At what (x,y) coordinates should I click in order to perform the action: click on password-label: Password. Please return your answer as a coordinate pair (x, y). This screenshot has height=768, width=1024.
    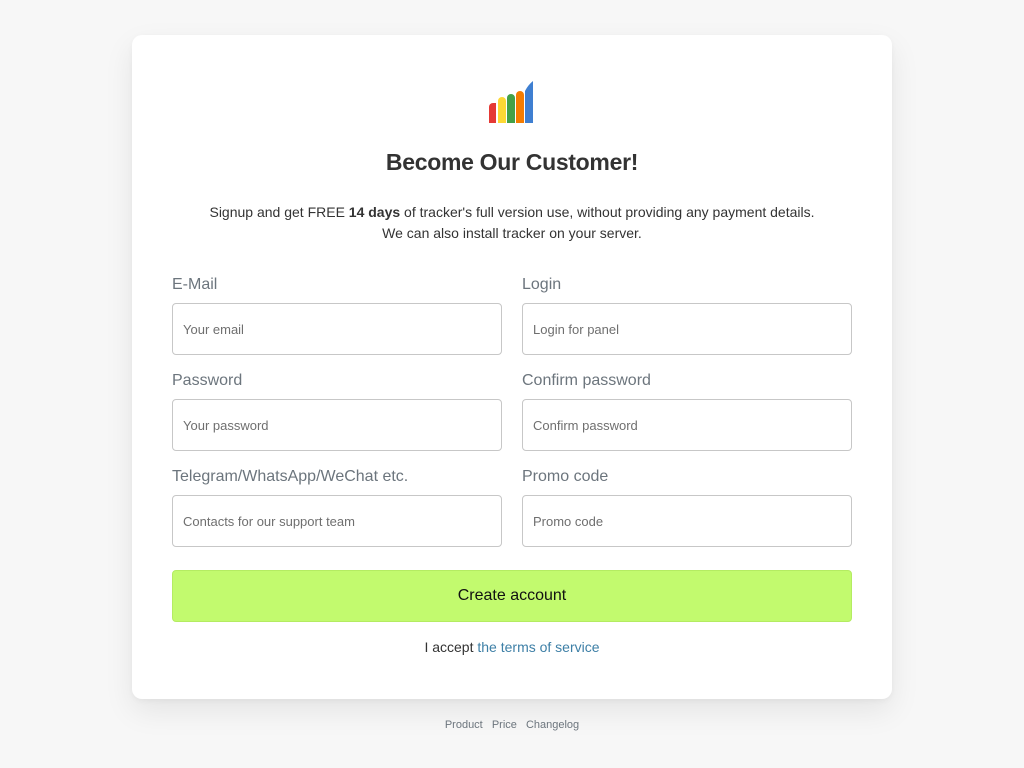
    Looking at the image, I should click on (207, 380).